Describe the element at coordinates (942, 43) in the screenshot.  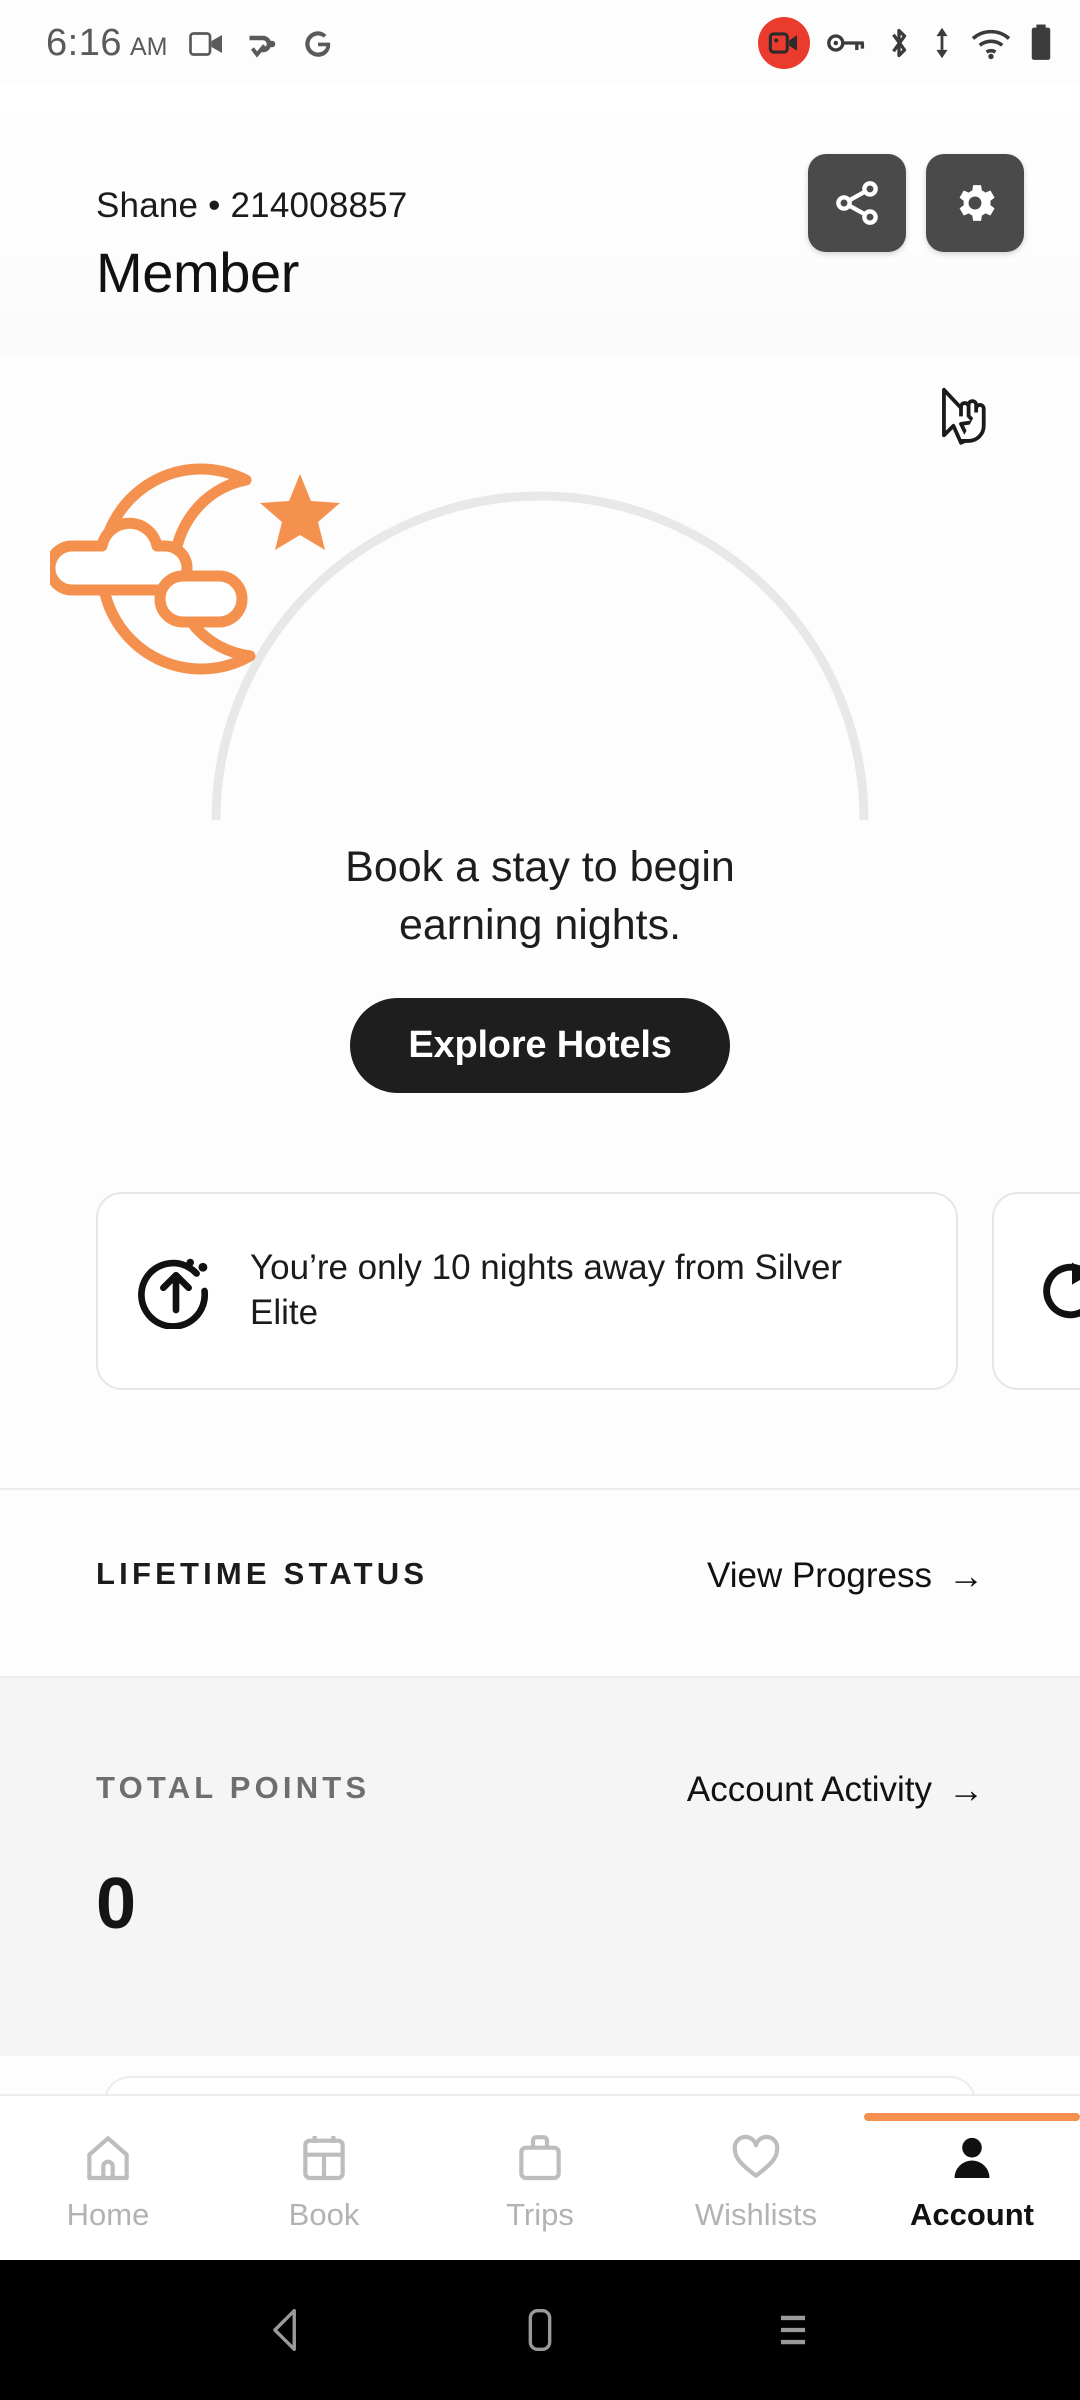
I see `data-transfer-icon` at that location.